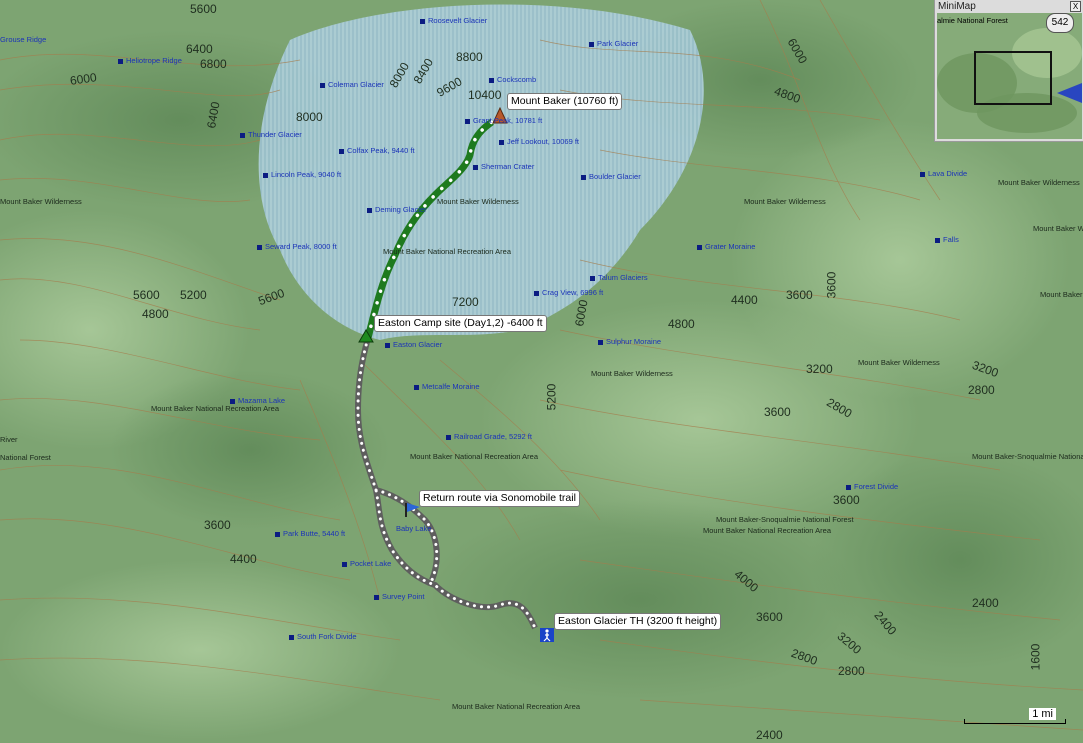 The height and width of the screenshot is (743, 1083). I want to click on poi-label: Easton Glacier, so click(418, 344).